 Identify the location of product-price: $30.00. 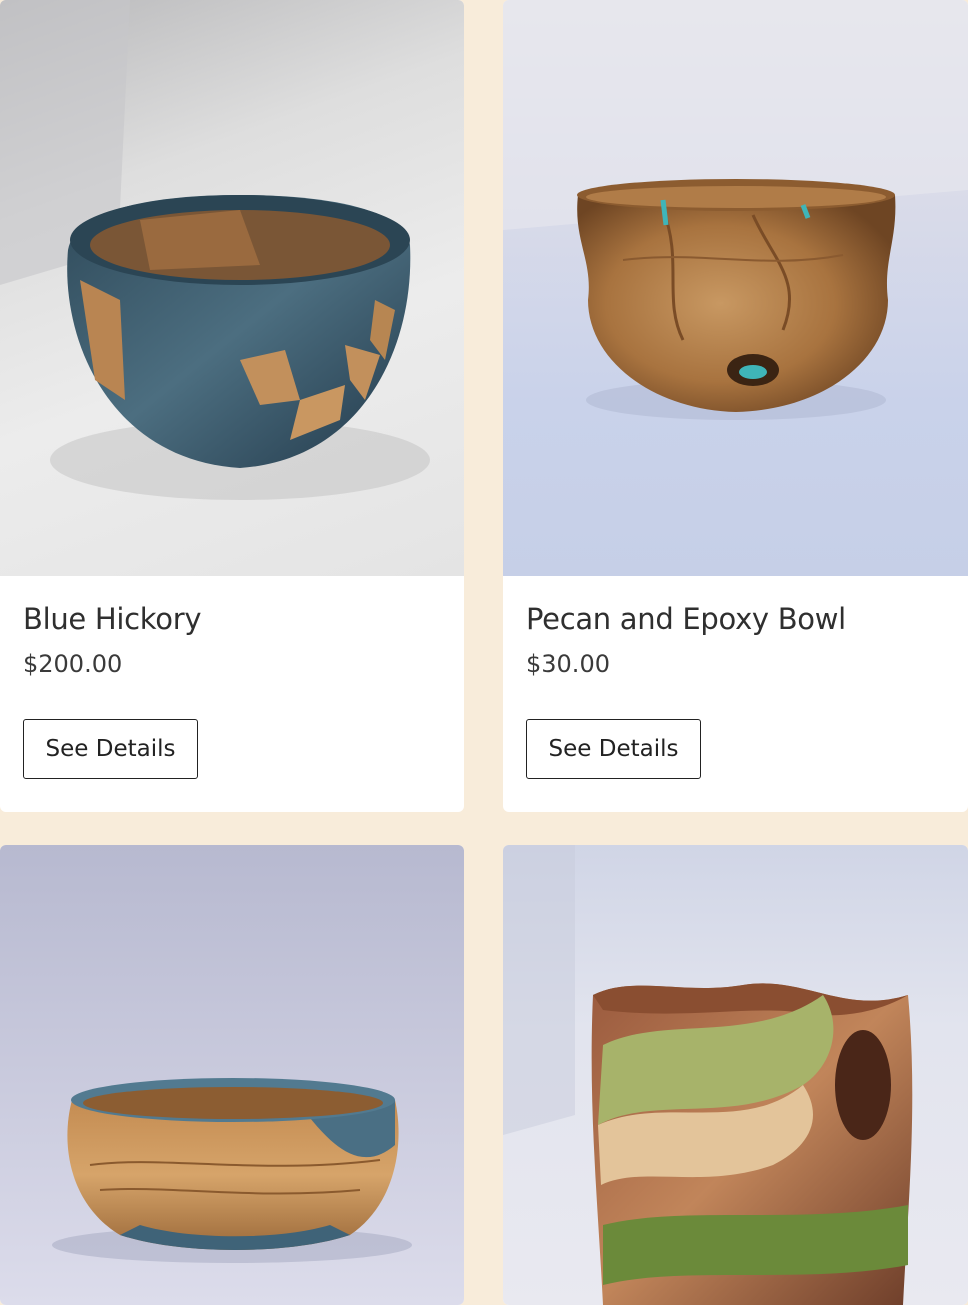
(568, 664).